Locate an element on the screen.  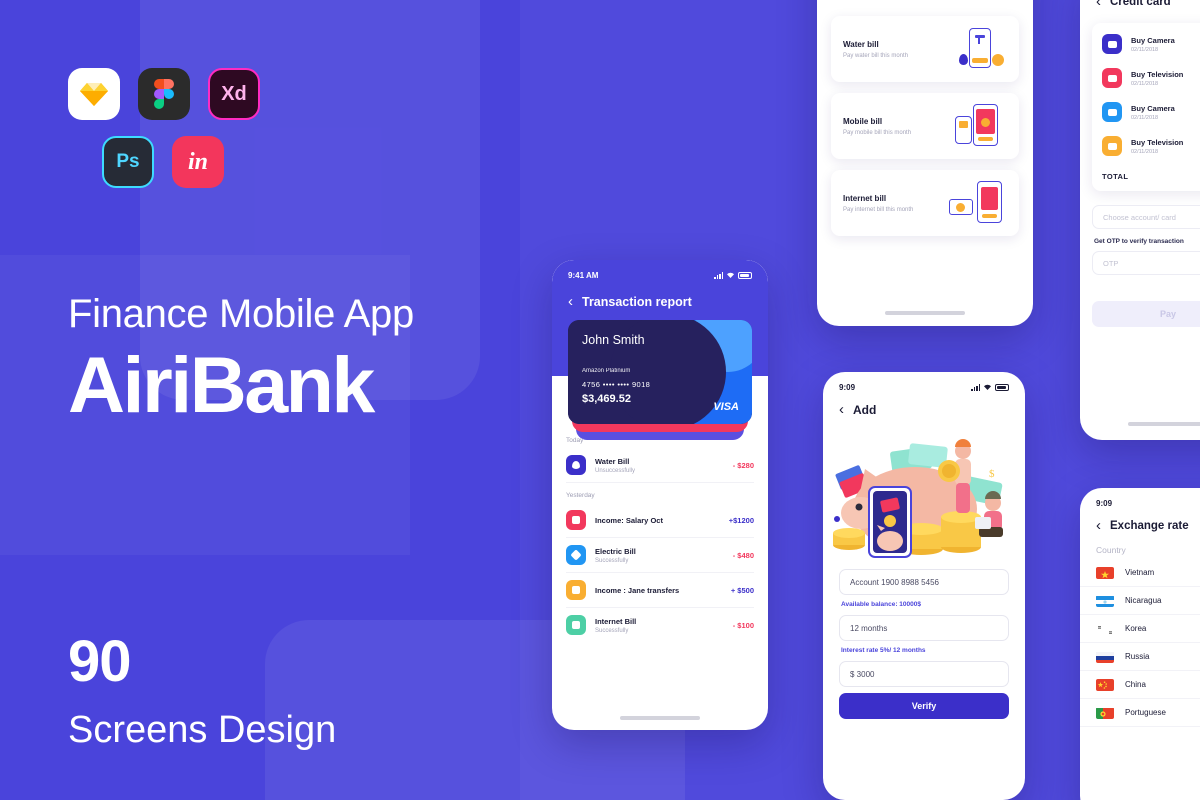
country-name: Vietnam is located at coordinates (1140, 572).